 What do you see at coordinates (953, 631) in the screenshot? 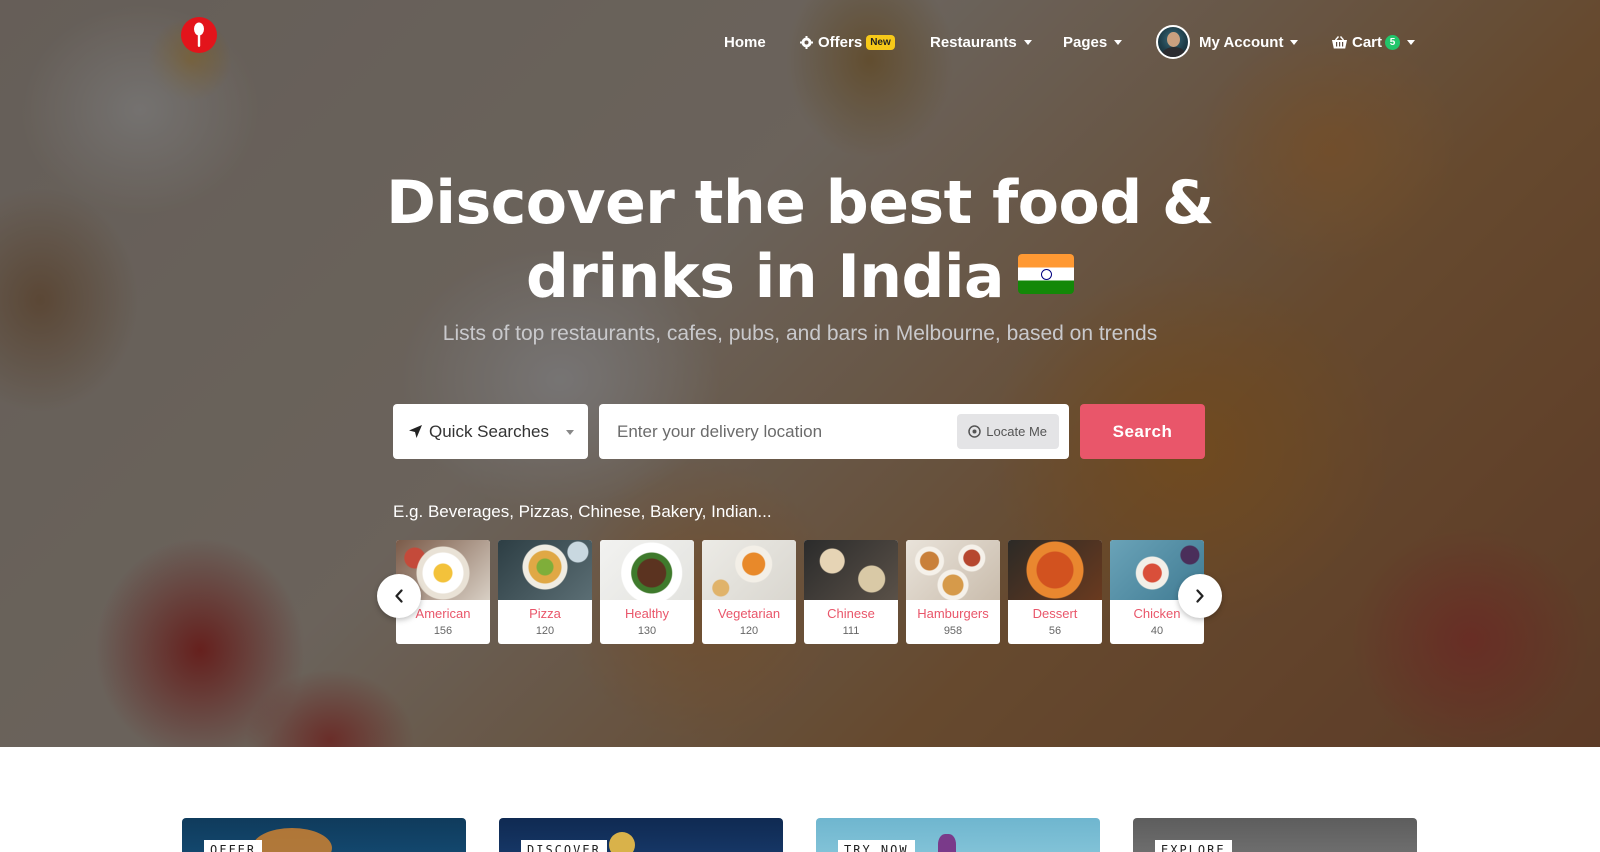
I see `category-count: 958` at bounding box center [953, 631].